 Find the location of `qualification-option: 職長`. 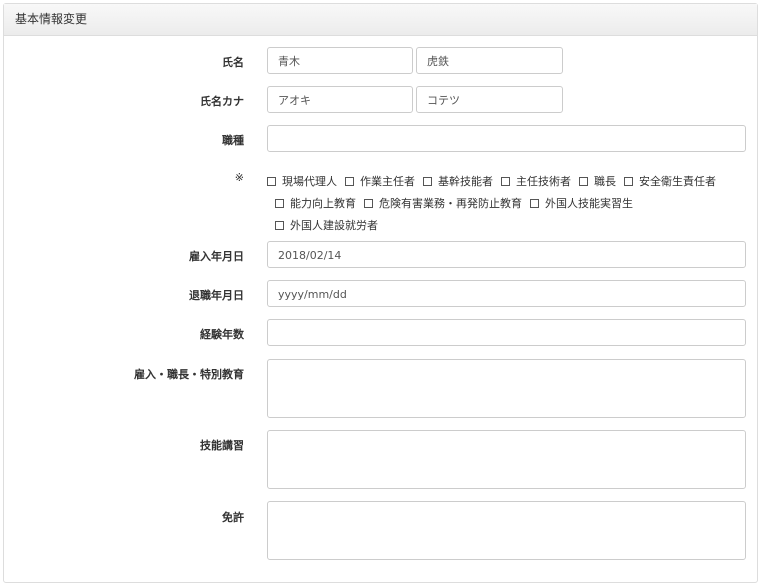

qualification-option: 職長 is located at coordinates (597, 181).